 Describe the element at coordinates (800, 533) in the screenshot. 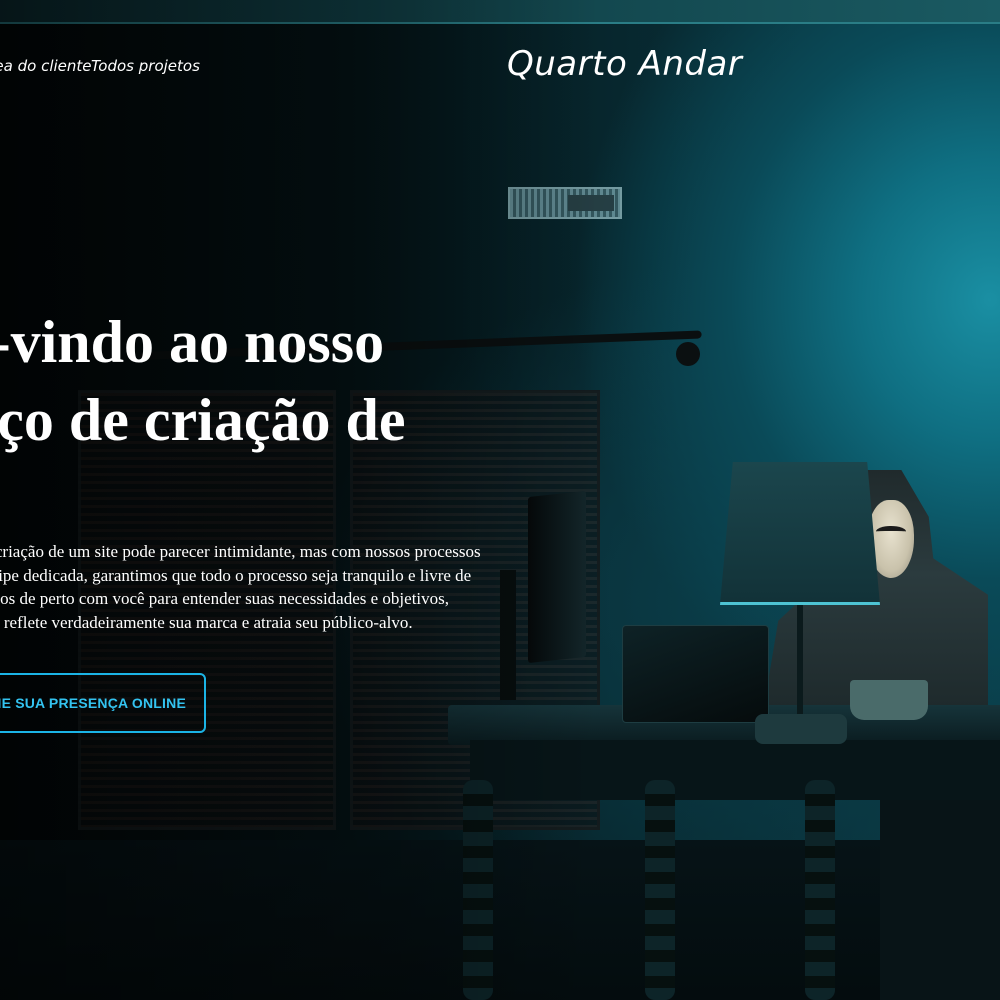

I see `lamp-shade` at that location.